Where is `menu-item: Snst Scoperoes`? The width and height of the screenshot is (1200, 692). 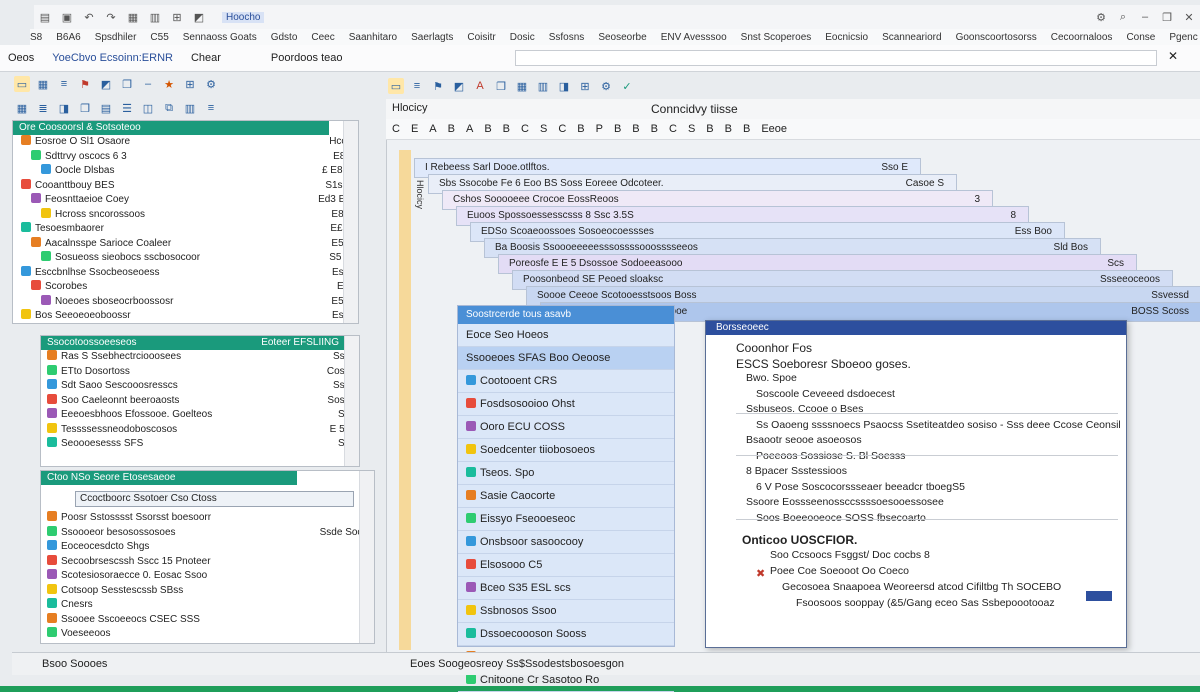 menu-item: Snst Scoperoes is located at coordinates (776, 37).